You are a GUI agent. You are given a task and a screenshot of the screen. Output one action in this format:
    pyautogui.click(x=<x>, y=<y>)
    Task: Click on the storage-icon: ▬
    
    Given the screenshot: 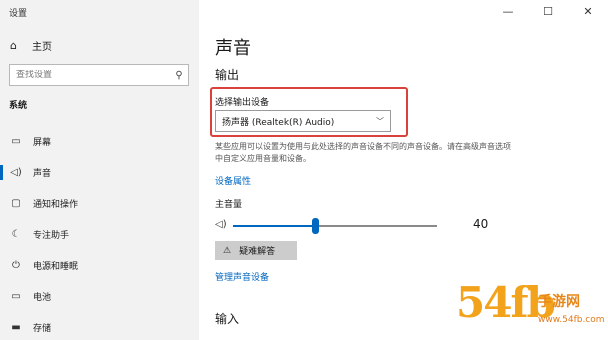 What is the action you would take?
    pyautogui.click(x=16, y=327)
    